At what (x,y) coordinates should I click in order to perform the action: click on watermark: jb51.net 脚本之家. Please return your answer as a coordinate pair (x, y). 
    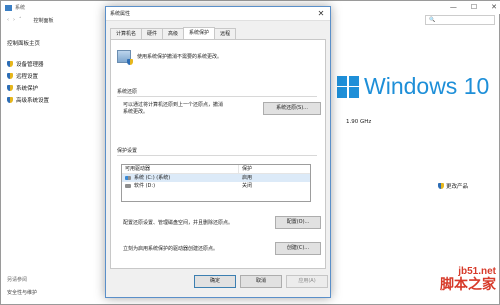
    Looking at the image, I should click on (468, 279).